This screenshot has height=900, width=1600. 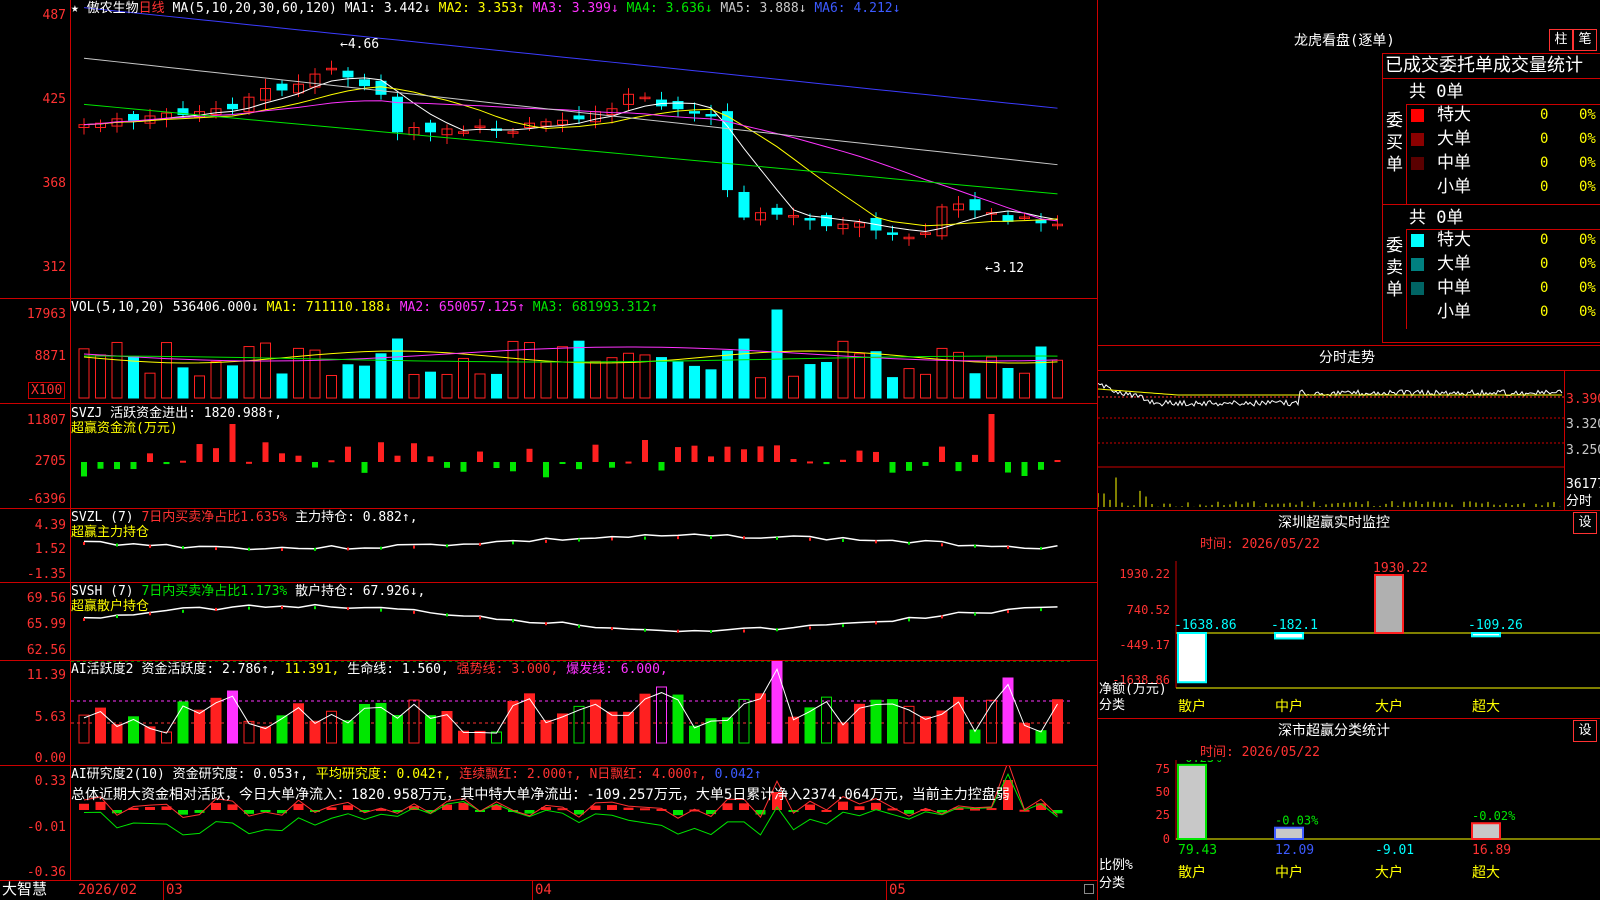 I want to click on ai1-strong-line: 强势线: 3.000,, so click(x=507, y=669).